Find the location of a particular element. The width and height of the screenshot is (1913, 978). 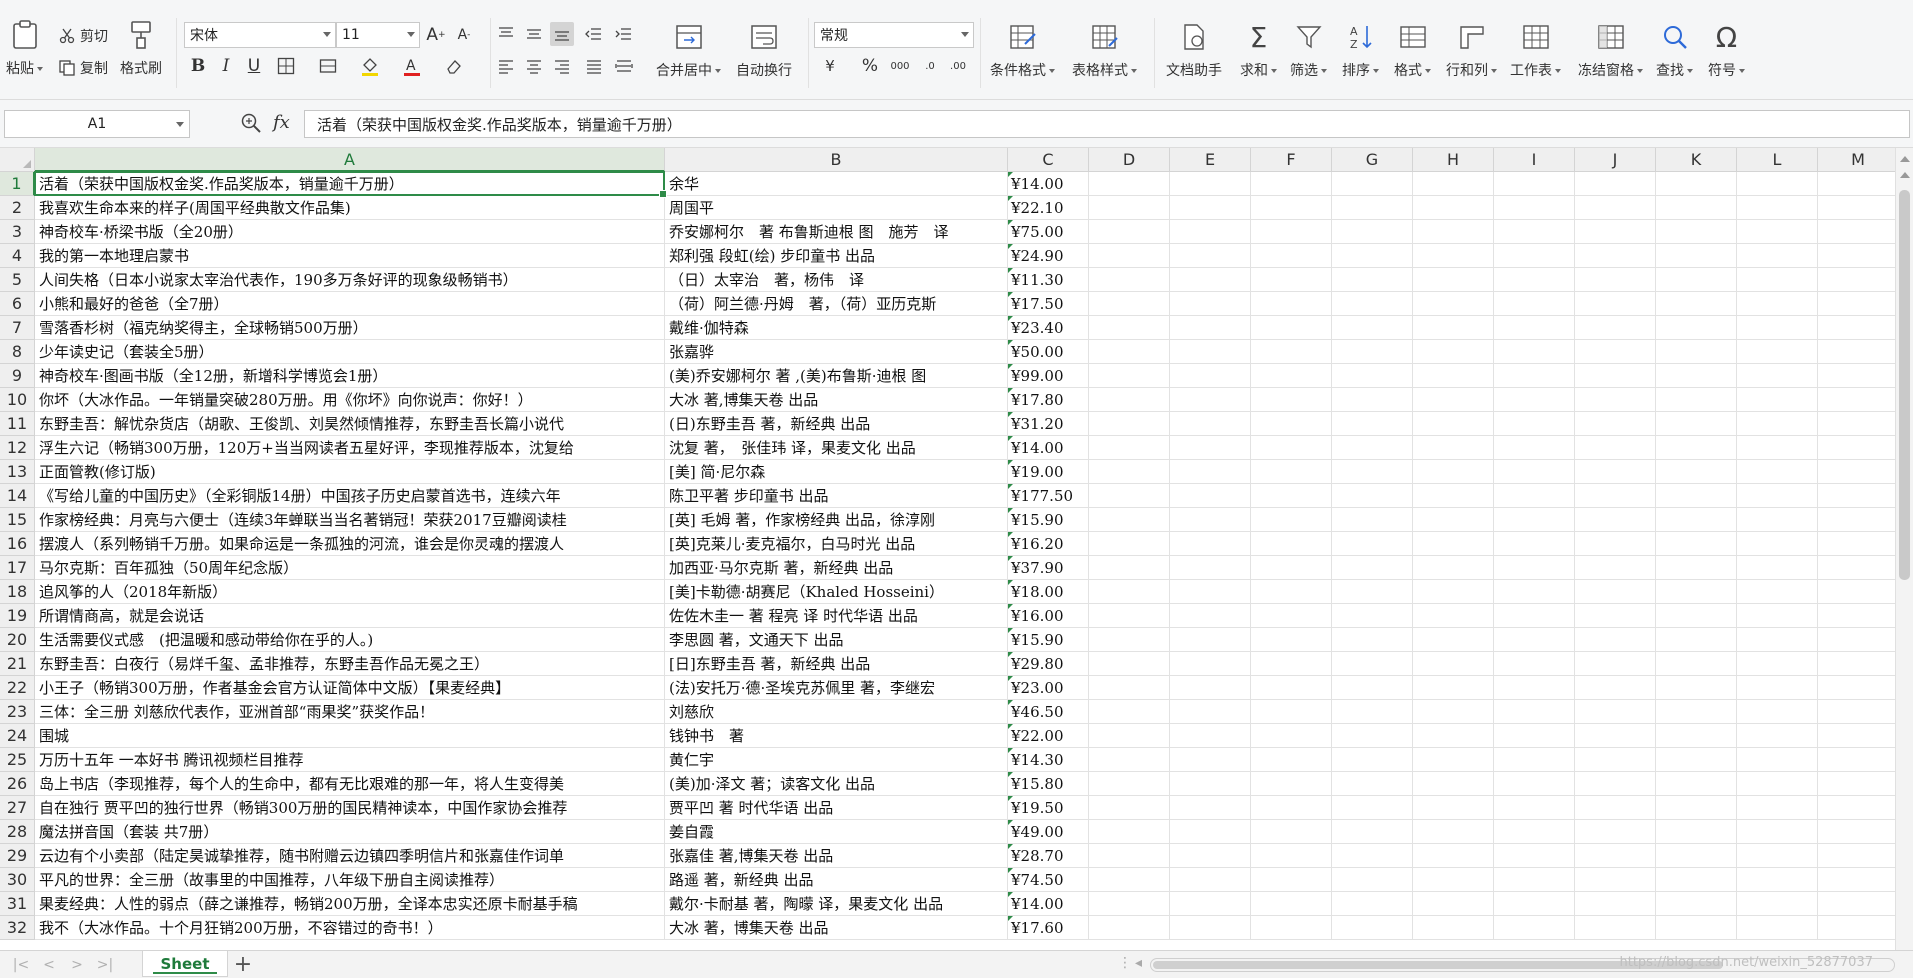

cell-h25 is located at coordinates (1453, 760).